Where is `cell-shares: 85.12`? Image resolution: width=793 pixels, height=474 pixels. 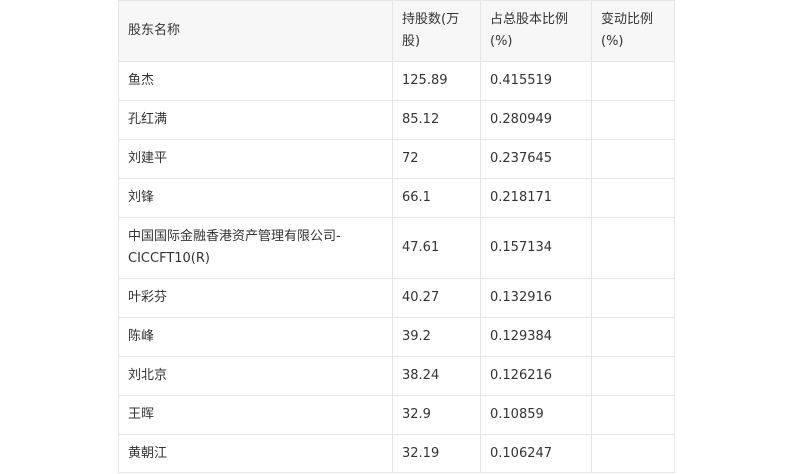
cell-shares: 85.12 is located at coordinates (436, 120).